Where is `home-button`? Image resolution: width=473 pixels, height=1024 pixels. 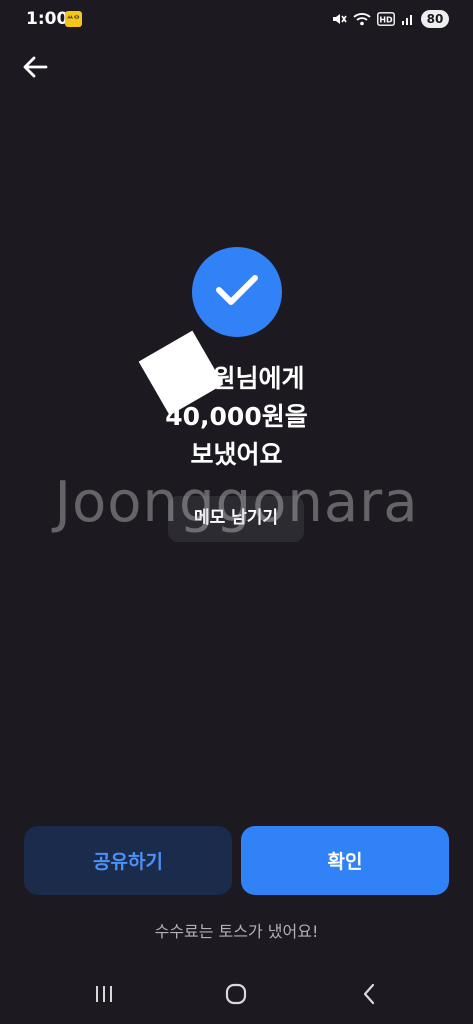
home-button is located at coordinates (236, 996).